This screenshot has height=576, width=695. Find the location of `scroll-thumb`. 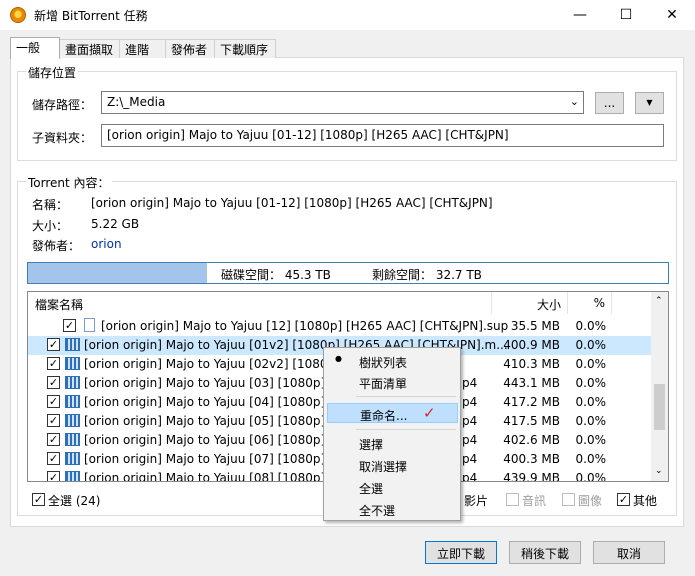

scroll-thumb is located at coordinates (659, 407).